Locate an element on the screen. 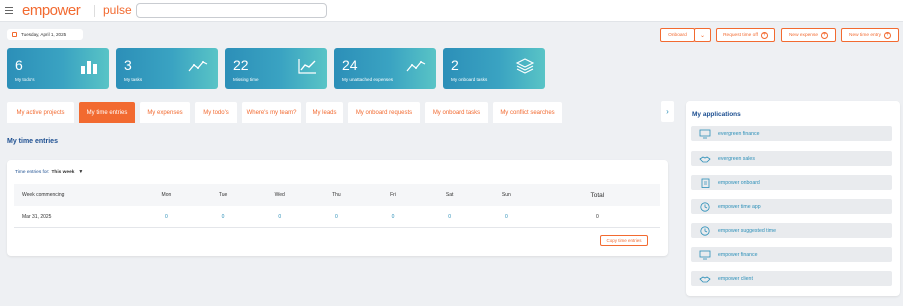 The image size is (903, 306). app-label: empower time app is located at coordinates (739, 206).